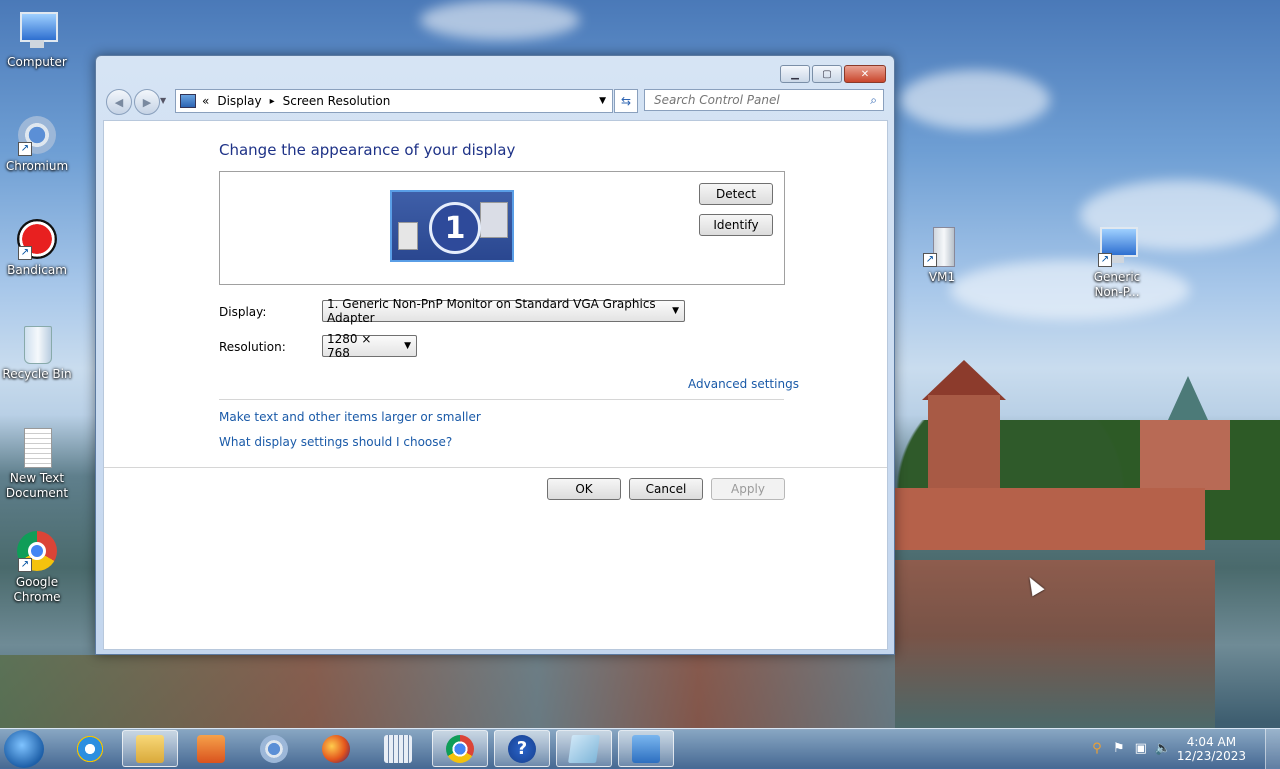  Describe the element at coordinates (243, 312) in the screenshot. I see `display-label: Display:` at that location.